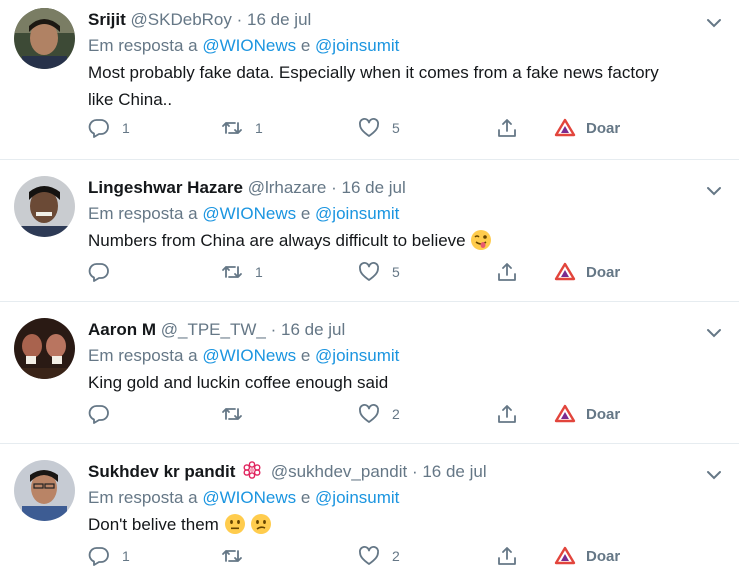  Describe the element at coordinates (403, 20) in the screenshot. I see `tweet-header: Srijit @SKDebRoy · 16 de jul` at that location.